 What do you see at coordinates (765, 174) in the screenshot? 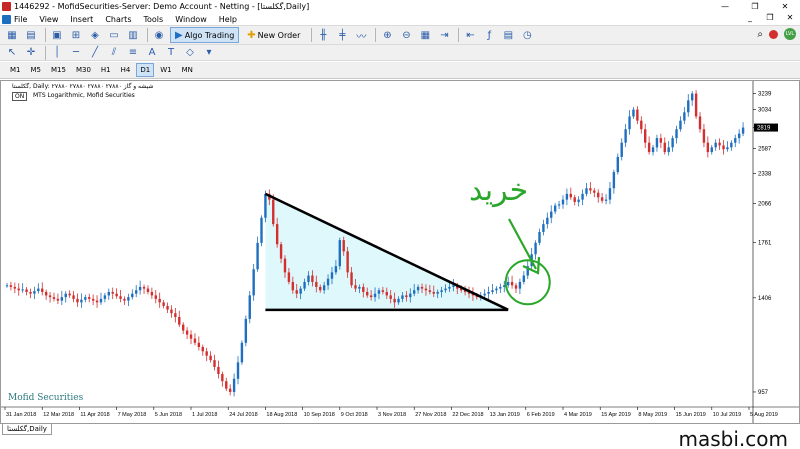
I see `y-tick-label: 2338` at bounding box center [765, 174].